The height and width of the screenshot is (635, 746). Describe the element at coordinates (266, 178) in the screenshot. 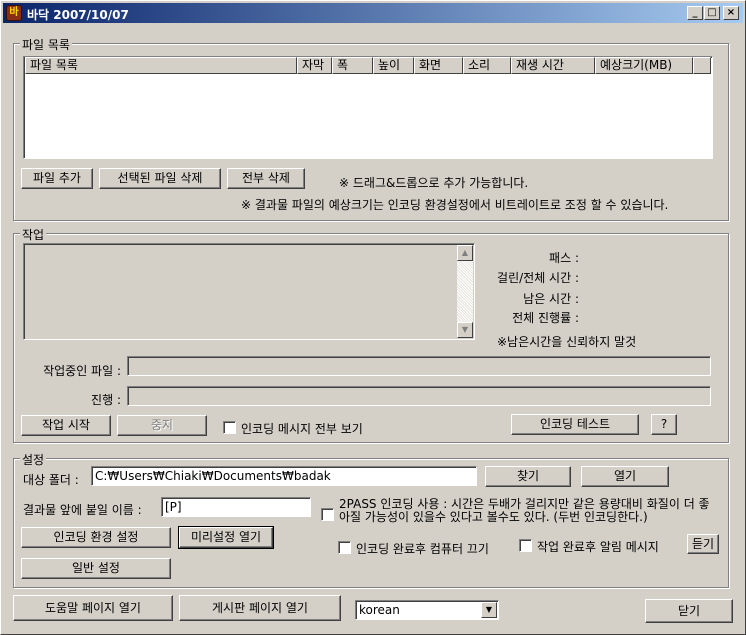

I see `delete-all-files-button: 전부 삭제` at that location.